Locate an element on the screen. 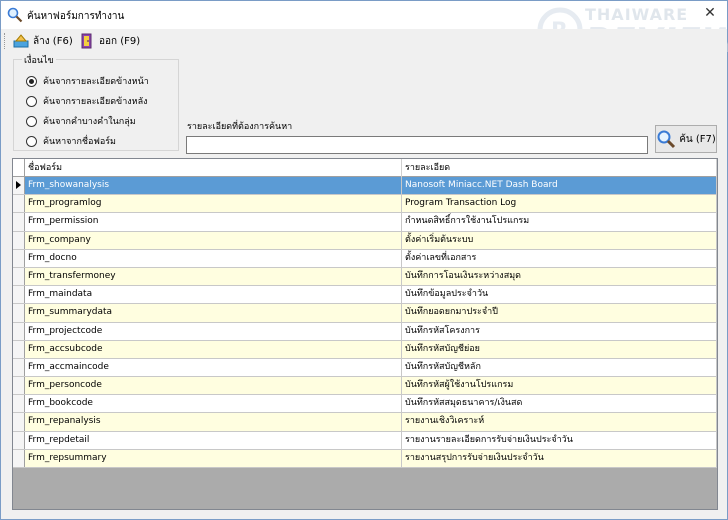  cell-form-name: Frm_transfermoney is located at coordinates (213, 276).